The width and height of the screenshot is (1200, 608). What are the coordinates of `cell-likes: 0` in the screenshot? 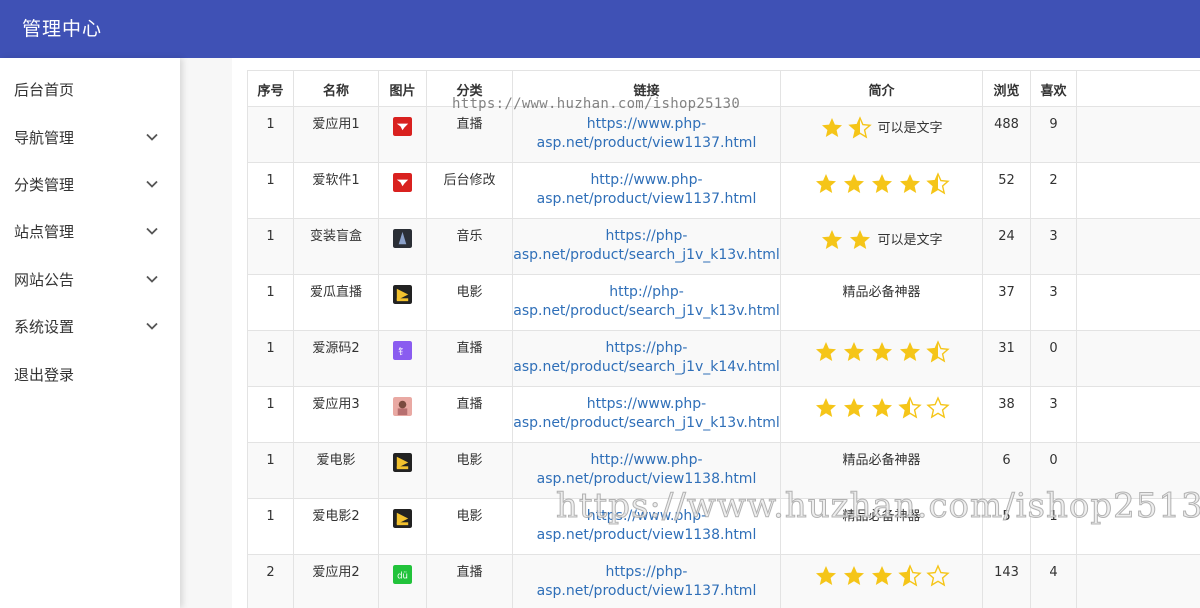 It's located at (1053, 358).